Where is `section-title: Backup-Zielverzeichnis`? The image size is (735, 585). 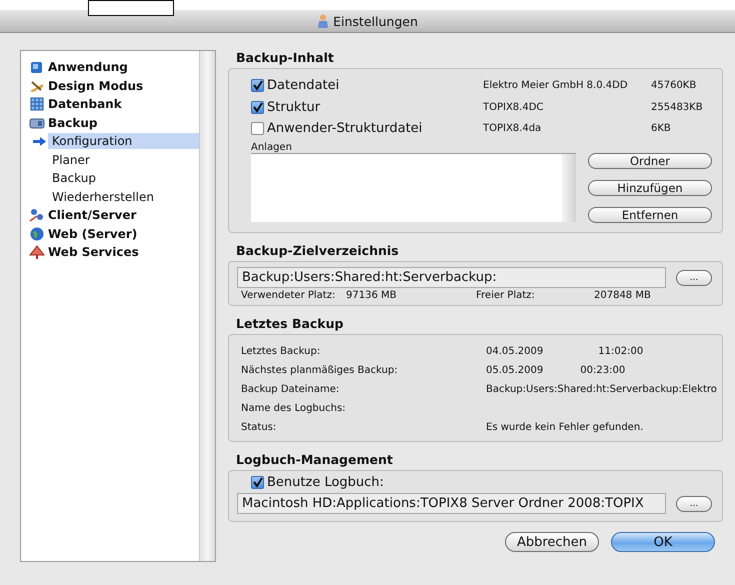 section-title: Backup-Zielverzeichnis is located at coordinates (317, 251).